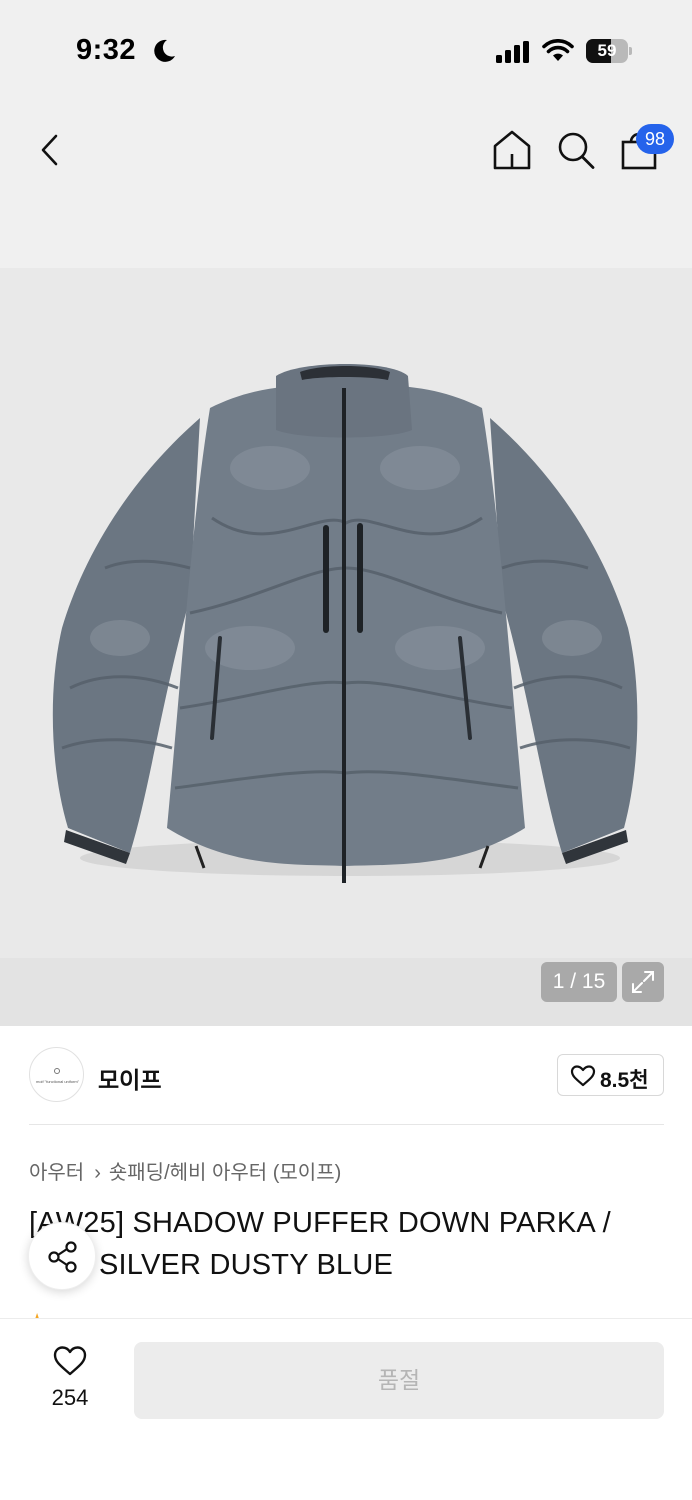 The image size is (692, 1500). What do you see at coordinates (558, 50) in the screenshot?
I see `wifi-icon` at bounding box center [558, 50].